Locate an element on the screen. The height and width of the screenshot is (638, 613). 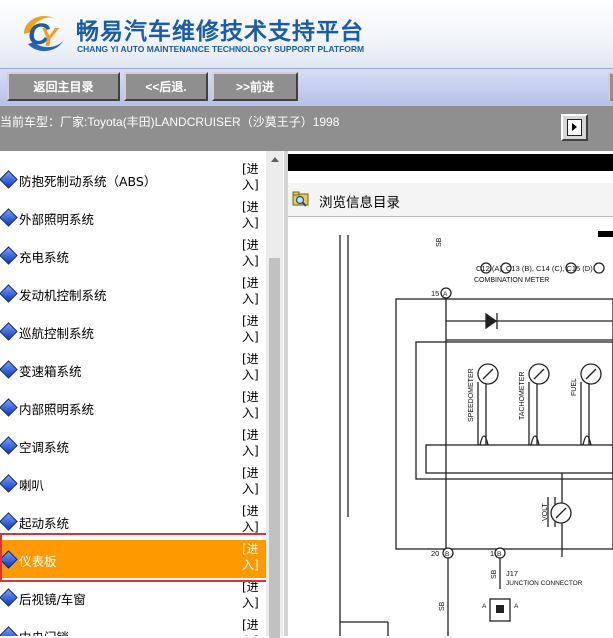
menu-item: 充电系统 [进入] is located at coordinates (133, 255).